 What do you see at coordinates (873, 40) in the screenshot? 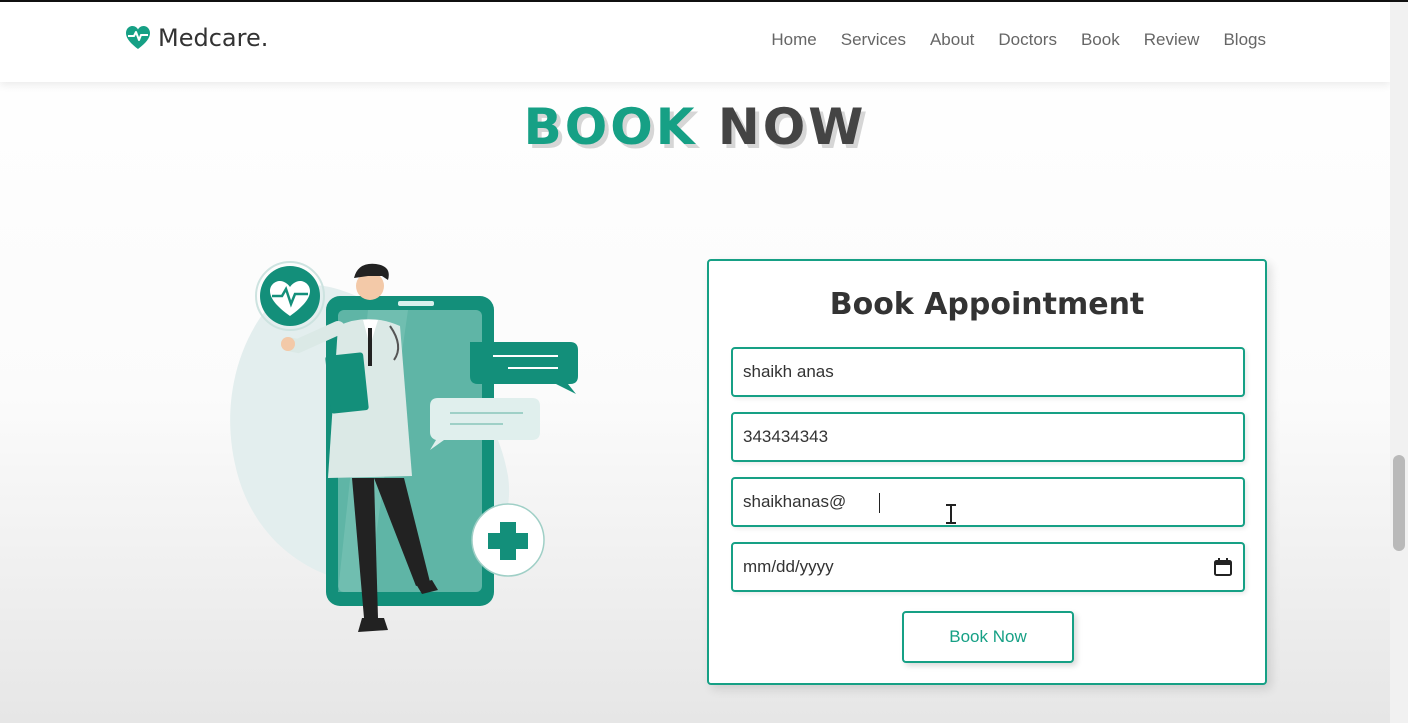
I see `nav-services: Services` at bounding box center [873, 40].